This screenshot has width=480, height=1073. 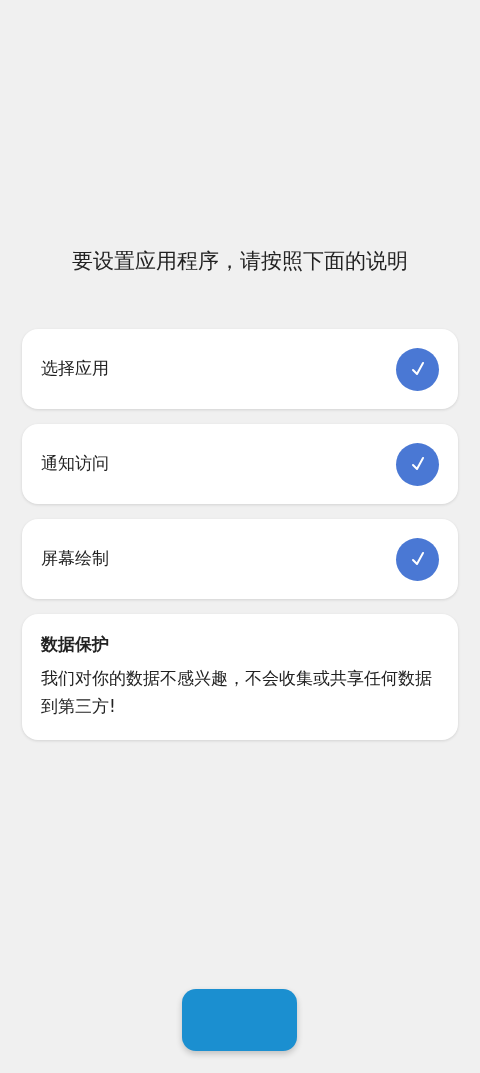 I want to click on heading: 要设置应用程序，请按照下面的说明, so click(x=240, y=261).